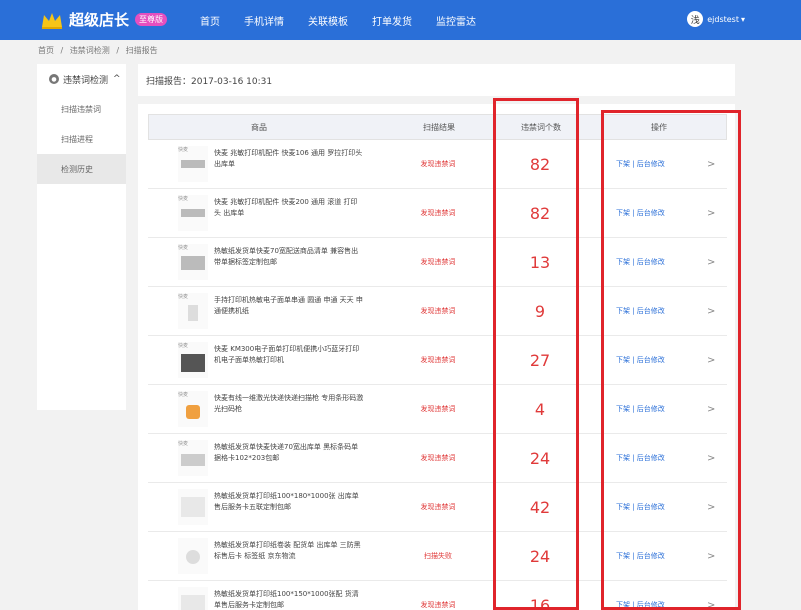 This screenshot has width=801, height=610. Describe the element at coordinates (540, 603) in the screenshot. I see `forbidden-word-count: 16` at that location.